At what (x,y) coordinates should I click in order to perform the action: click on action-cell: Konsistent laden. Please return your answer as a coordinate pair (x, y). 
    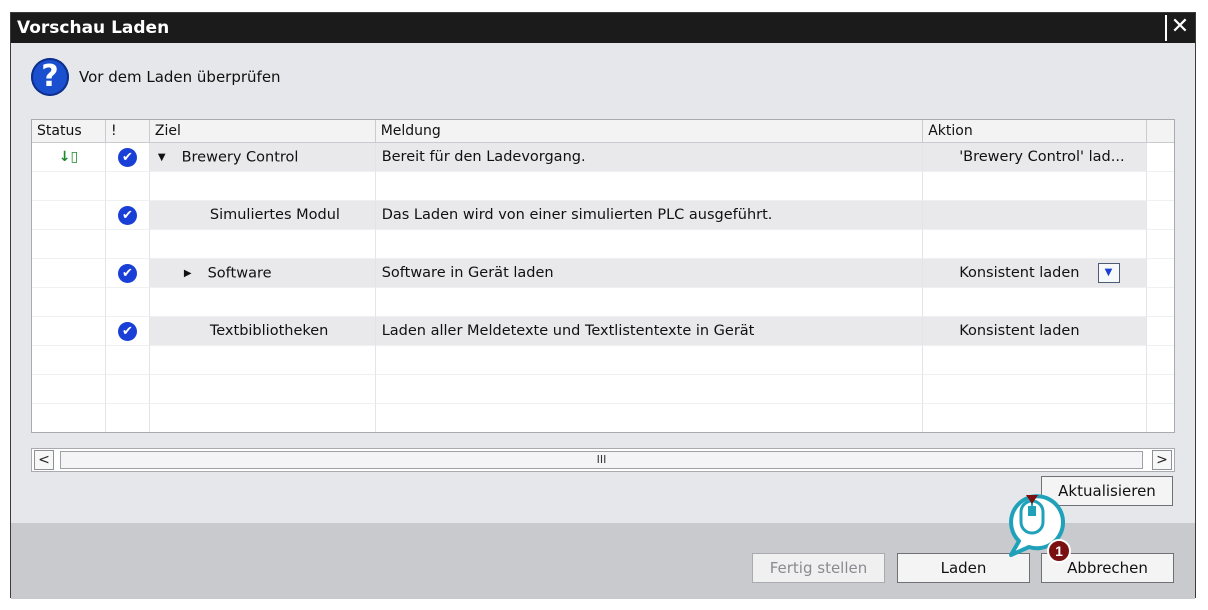
    Looking at the image, I should click on (1035, 331).